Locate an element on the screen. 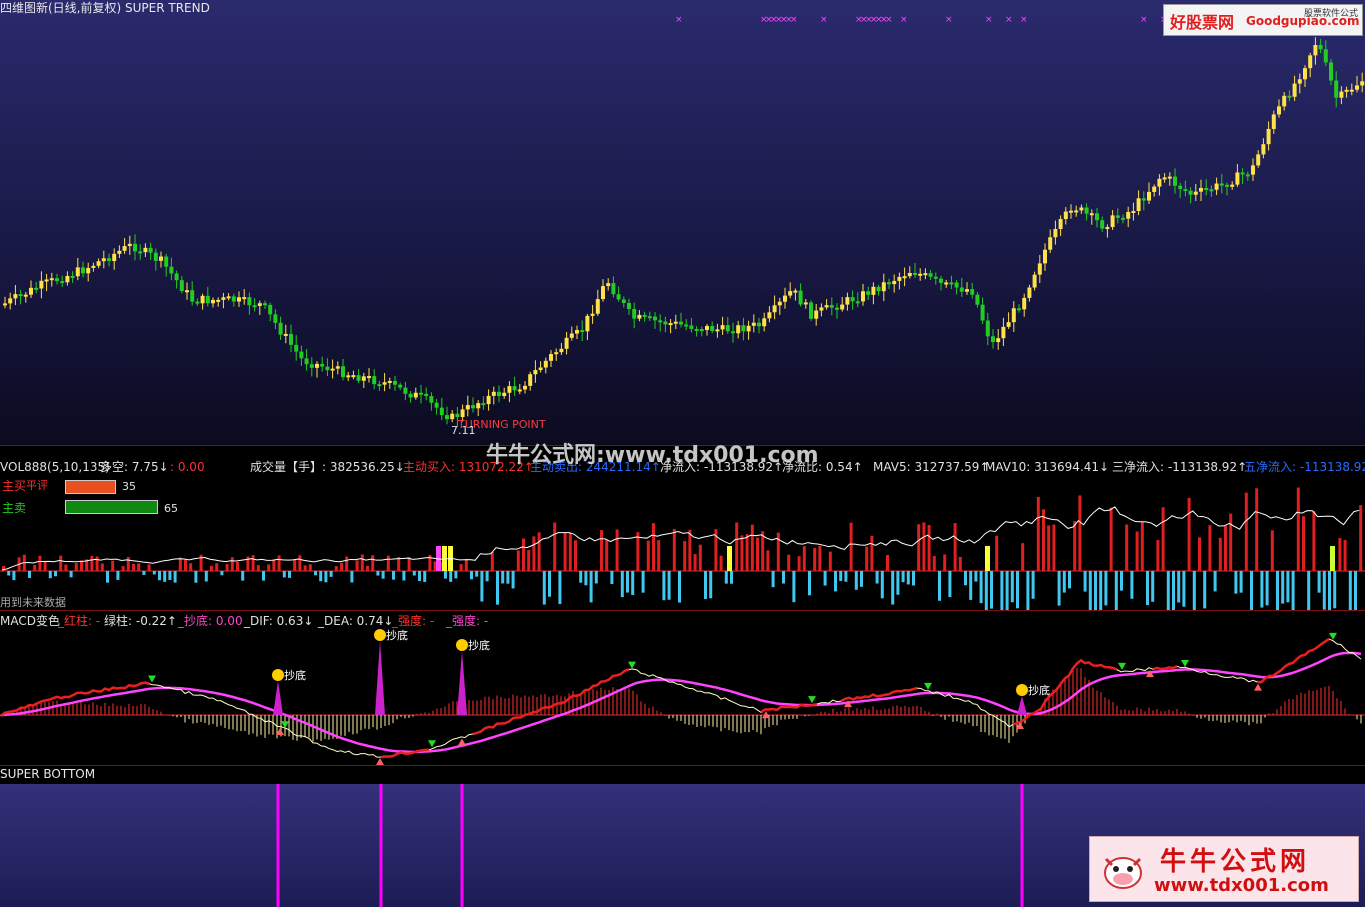  bottom-signal-label: 抄底 is located at coordinates (295, 675).